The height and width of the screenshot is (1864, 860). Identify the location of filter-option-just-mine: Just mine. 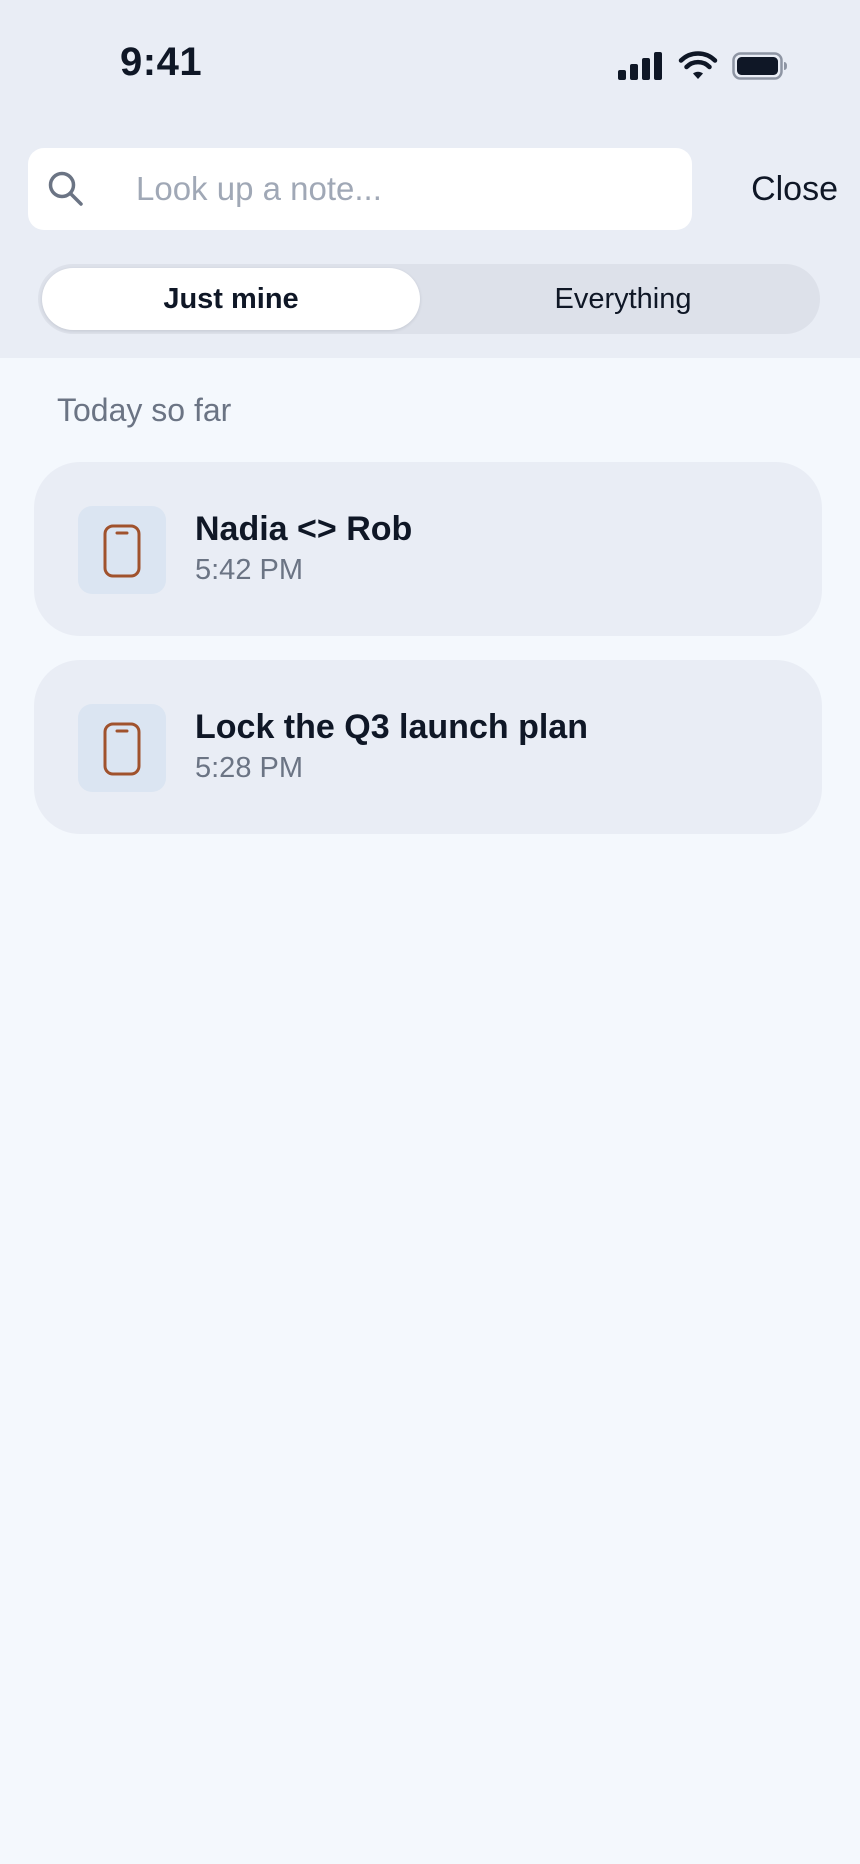
(231, 299).